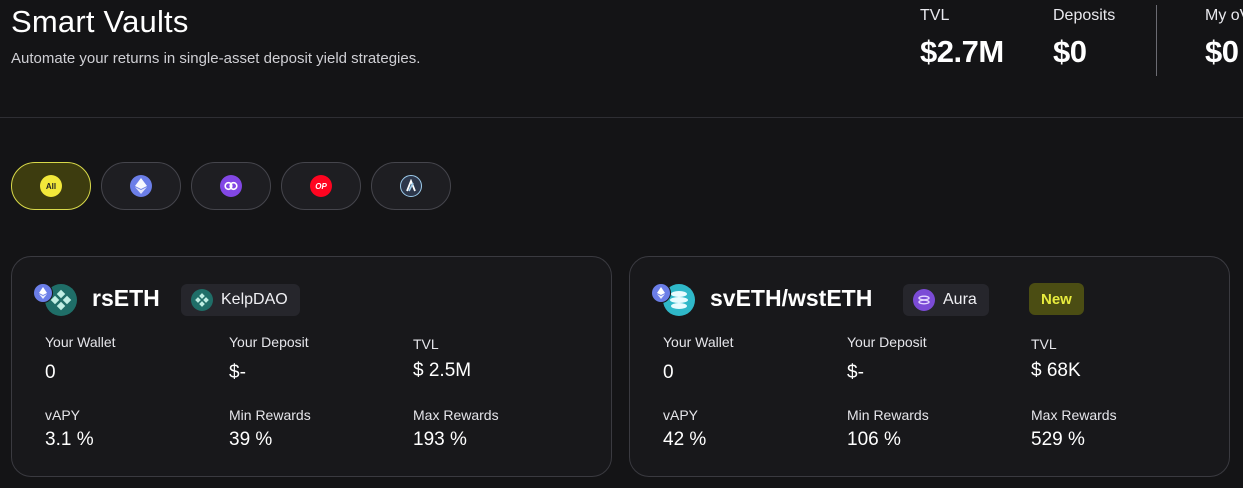  What do you see at coordinates (685, 439) in the screenshot?
I see `vapy-value: 42 %` at bounding box center [685, 439].